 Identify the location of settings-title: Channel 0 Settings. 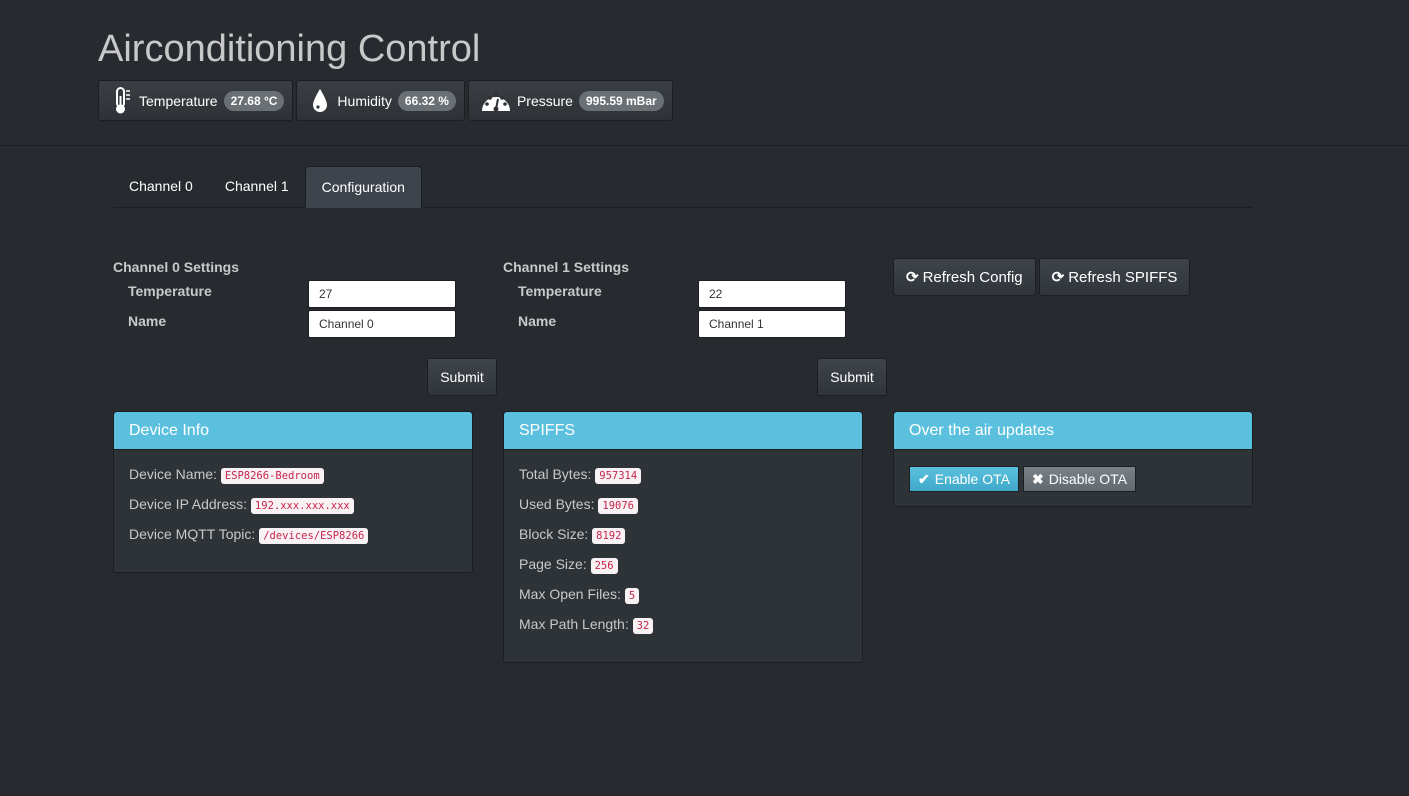
(176, 267).